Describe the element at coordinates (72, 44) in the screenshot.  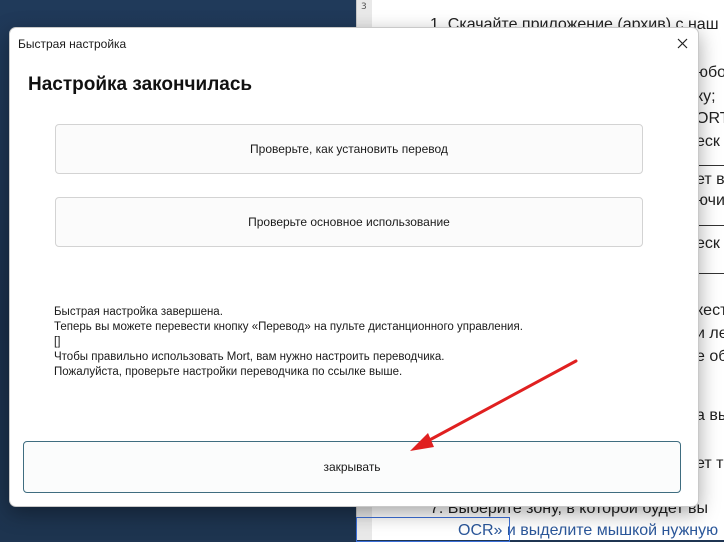
I see `dialog-title: Быстрая настройка` at that location.